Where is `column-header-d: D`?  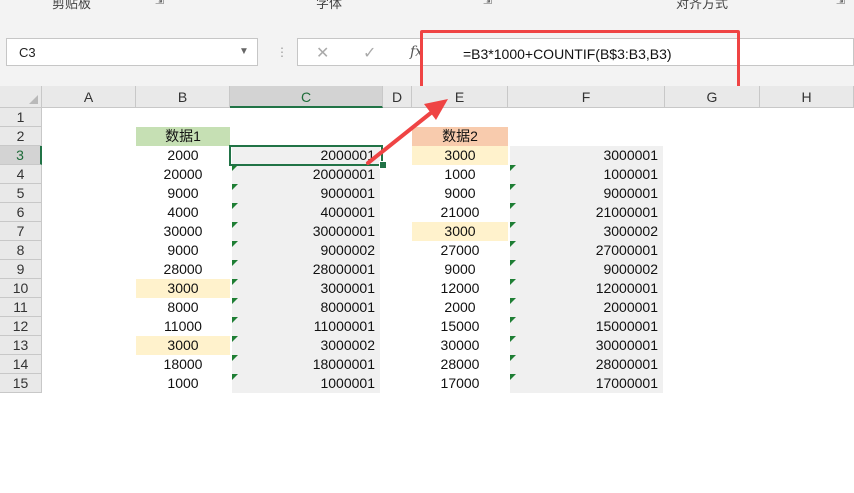 column-header-d: D is located at coordinates (397, 97).